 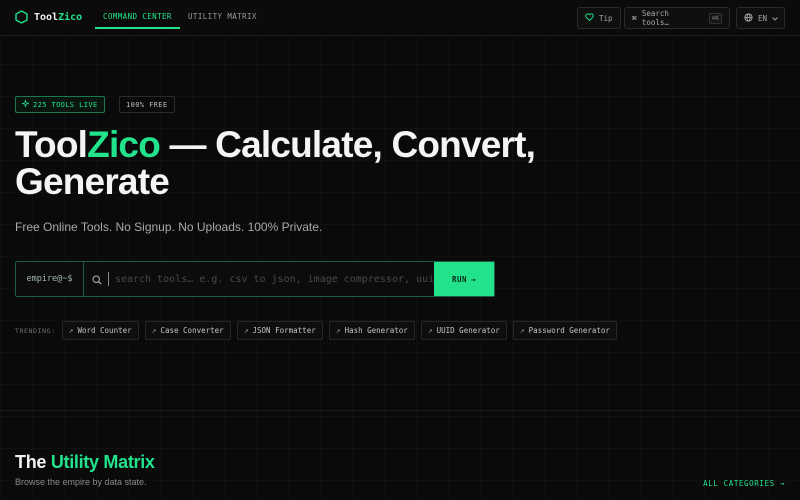 I want to click on trending-label: TRENDING:, so click(x=35, y=330).